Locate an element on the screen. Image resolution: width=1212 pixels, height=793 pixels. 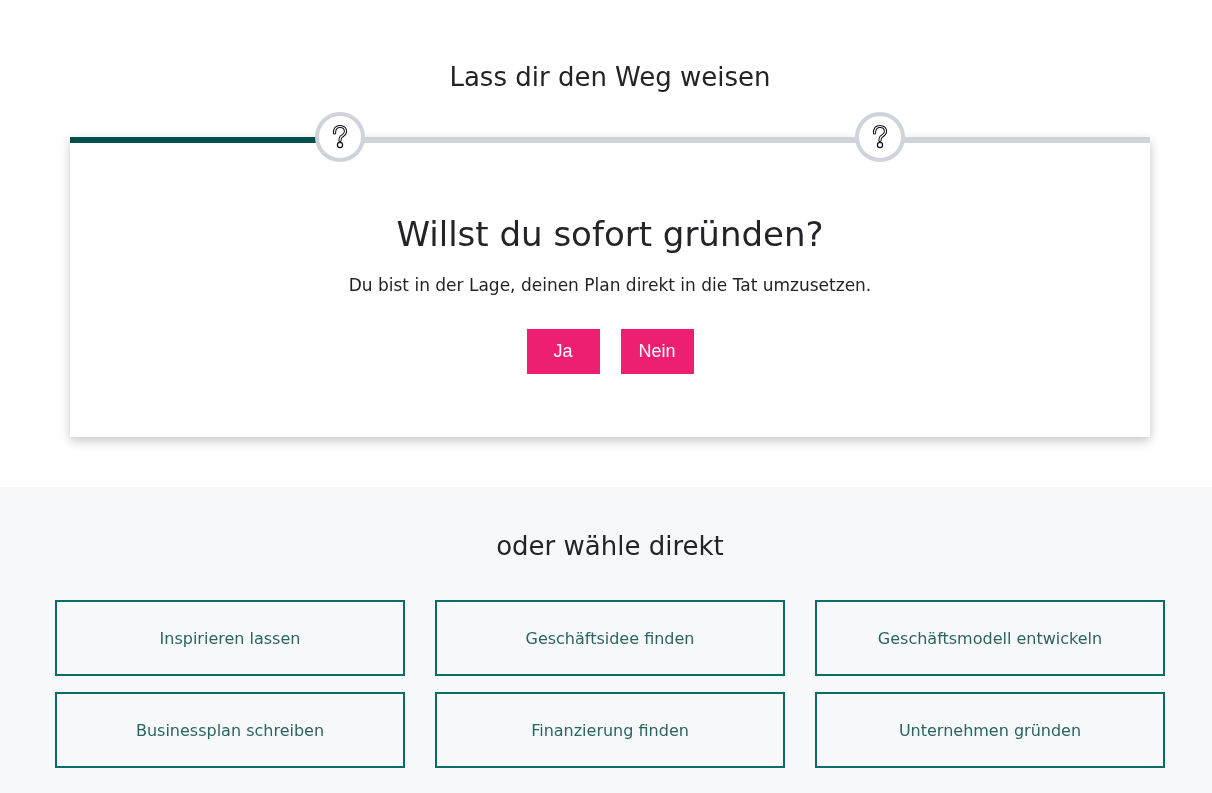
answer-button: Ja is located at coordinates (563, 351).